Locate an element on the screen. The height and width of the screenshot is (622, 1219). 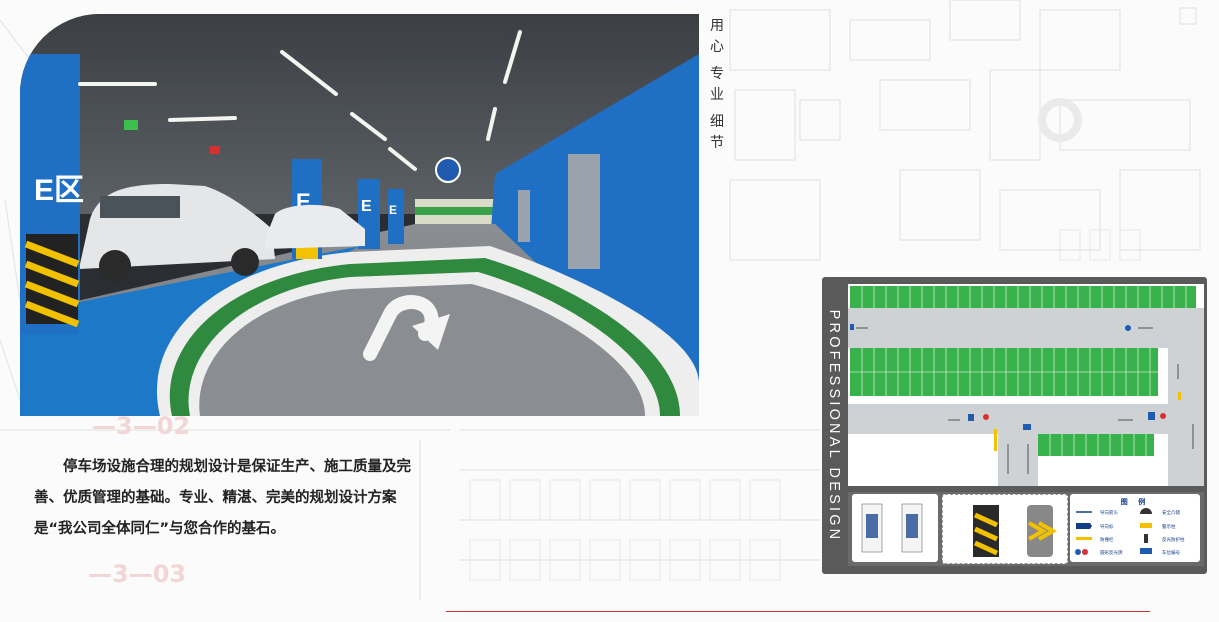
right-door is located at coordinates (584, 211).